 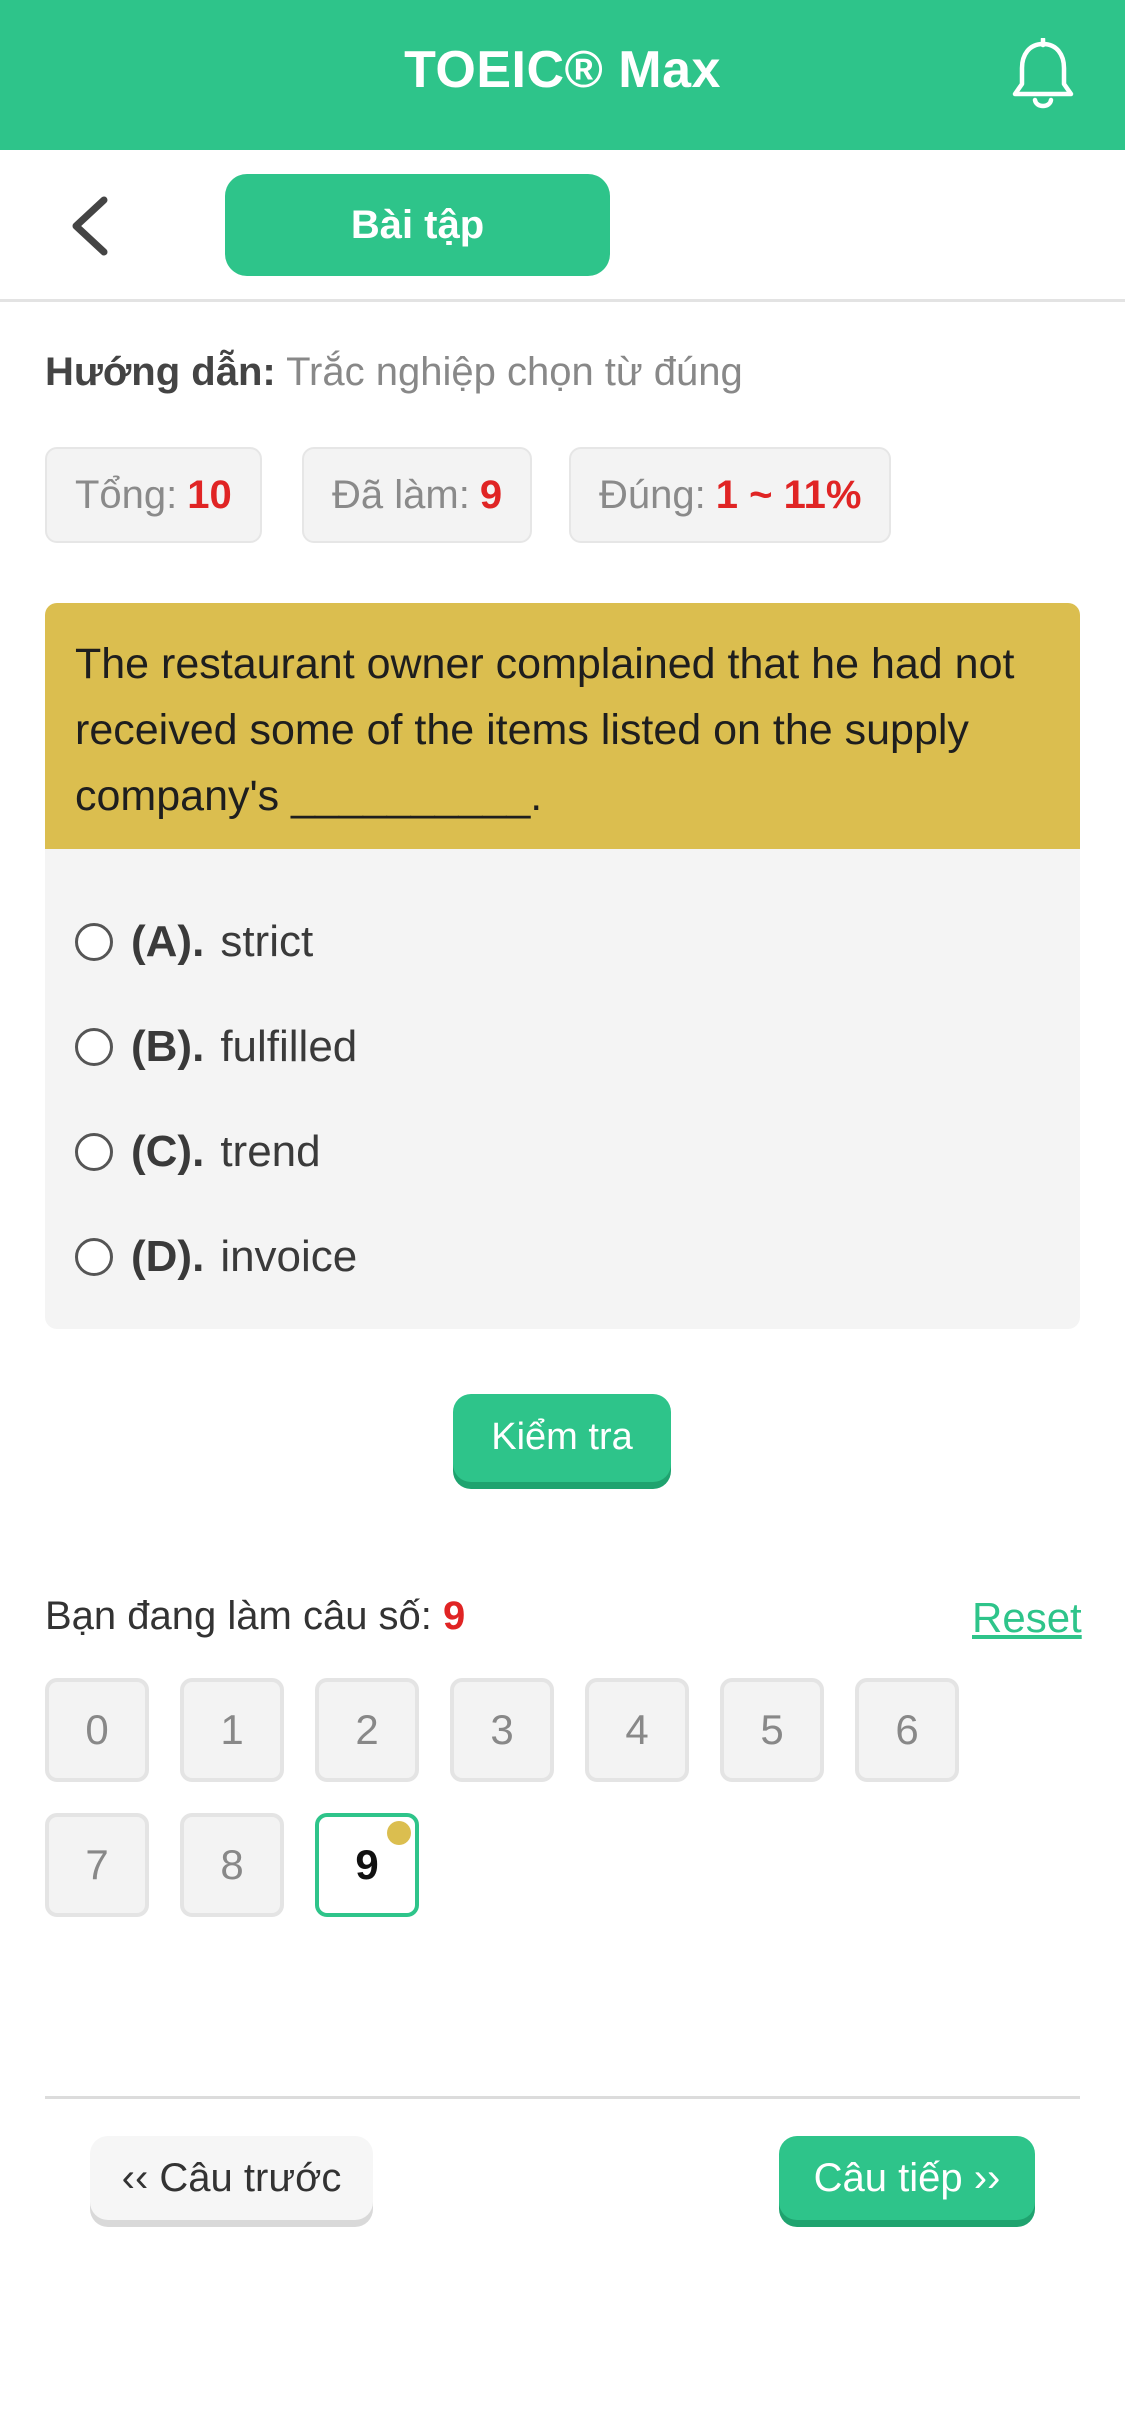 What do you see at coordinates (652, 495) in the screenshot?
I see `stat-correct-label: Đúng:` at bounding box center [652, 495].